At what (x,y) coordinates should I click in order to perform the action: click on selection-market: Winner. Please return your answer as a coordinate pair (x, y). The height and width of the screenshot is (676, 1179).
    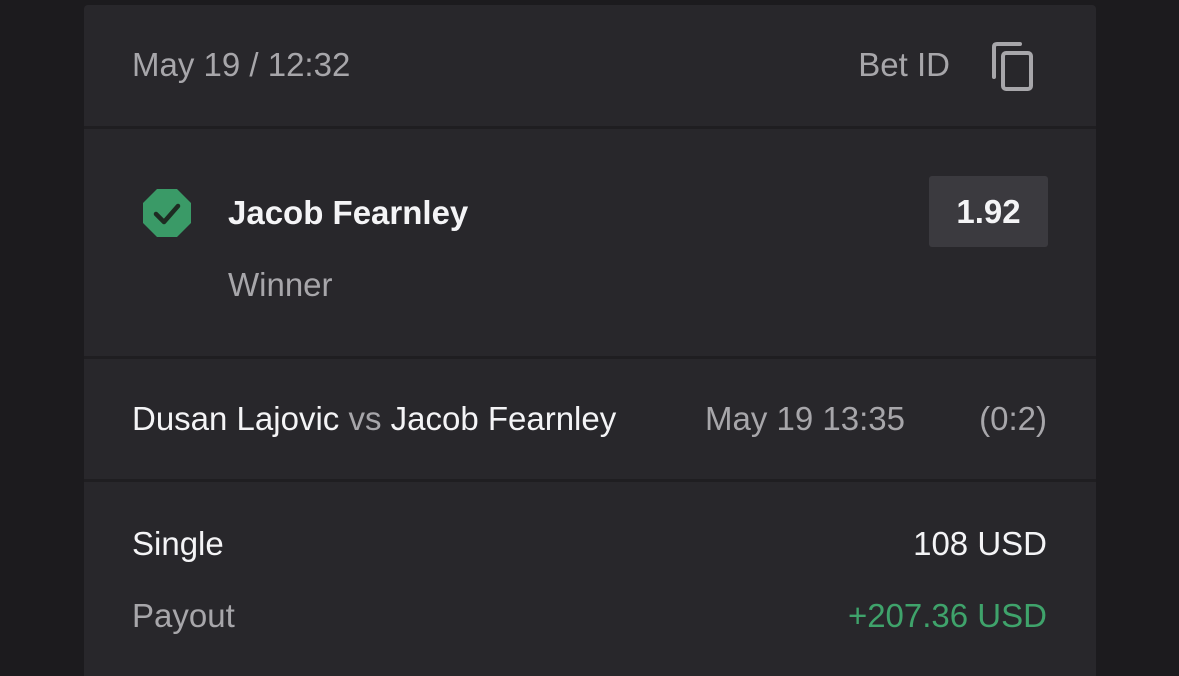
    Looking at the image, I should click on (280, 284).